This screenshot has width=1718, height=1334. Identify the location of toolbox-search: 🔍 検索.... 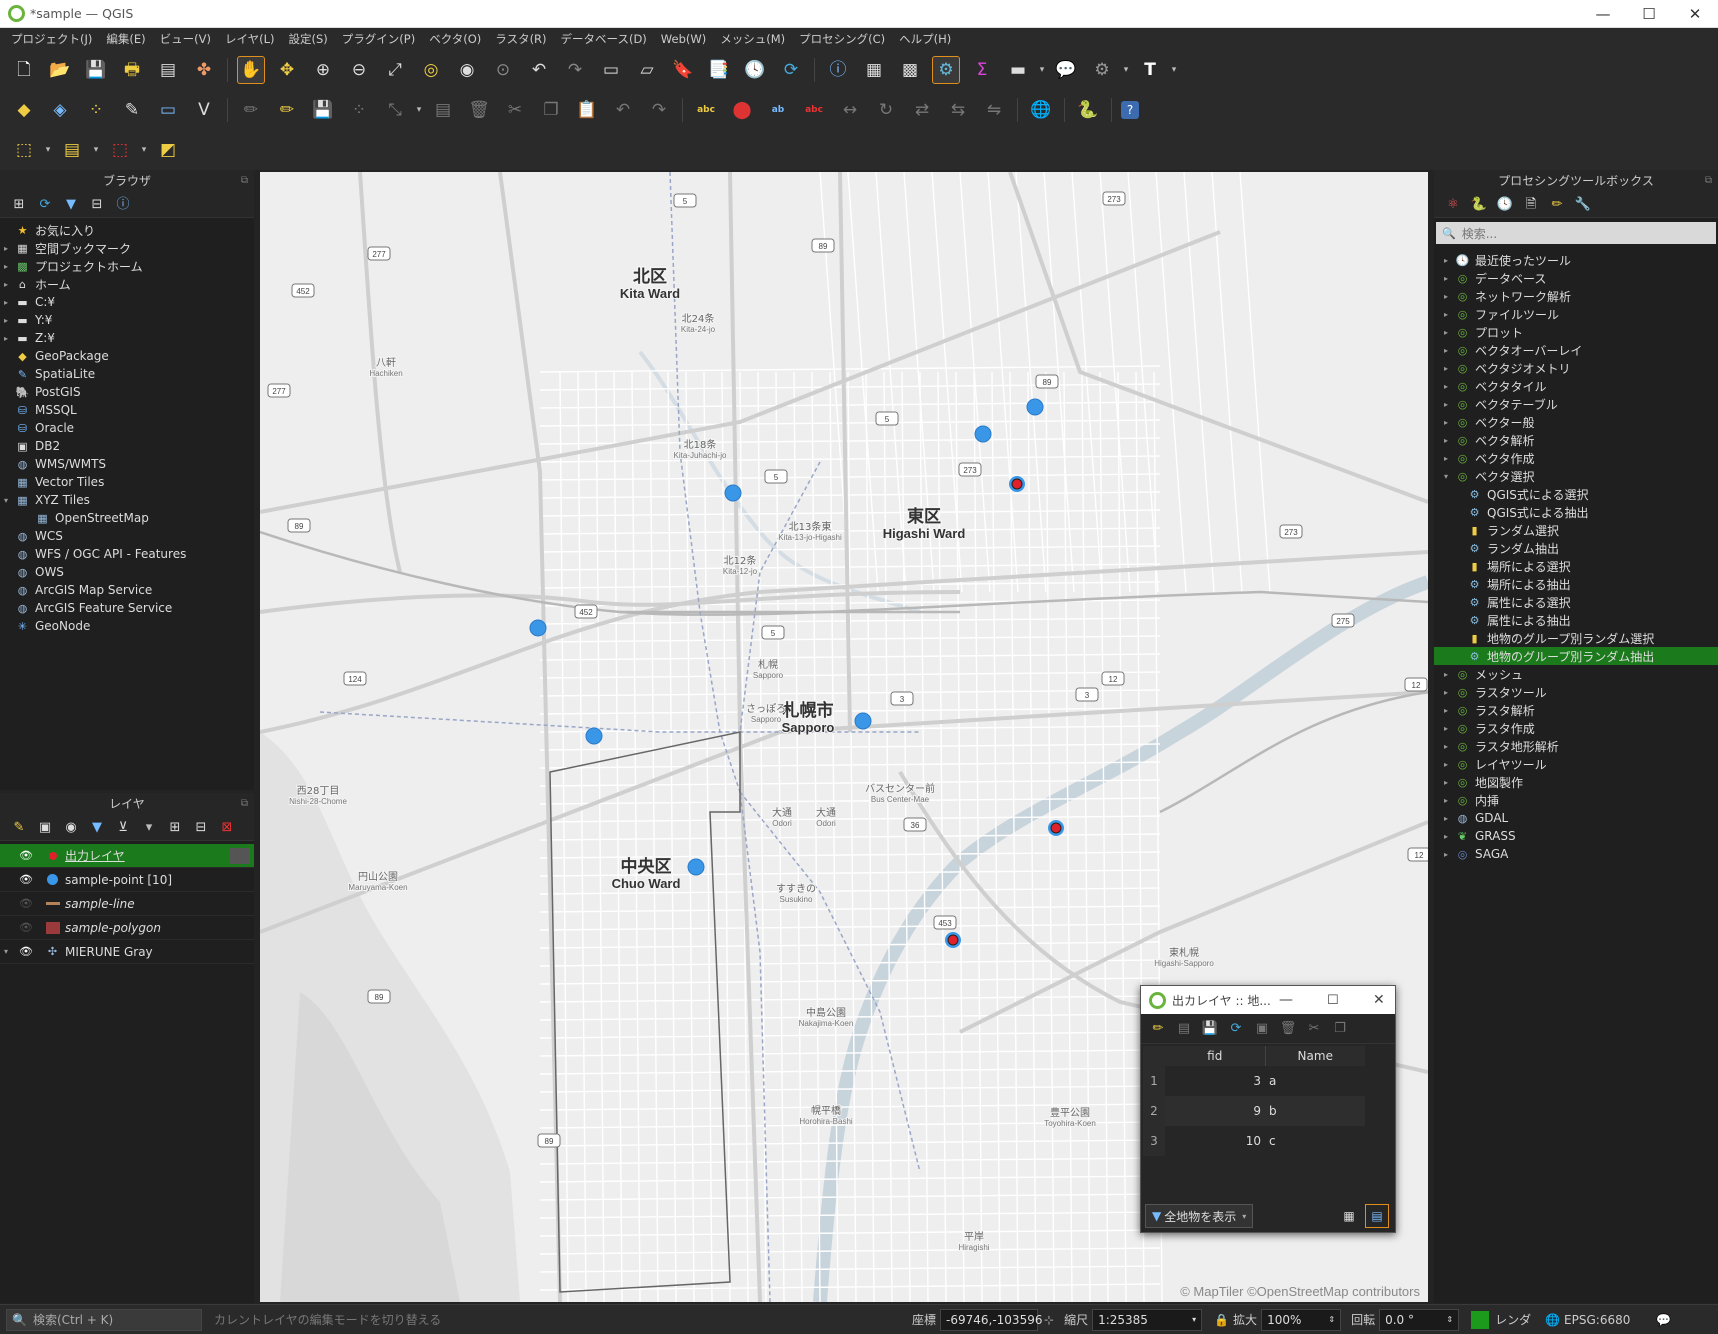
(1576, 233).